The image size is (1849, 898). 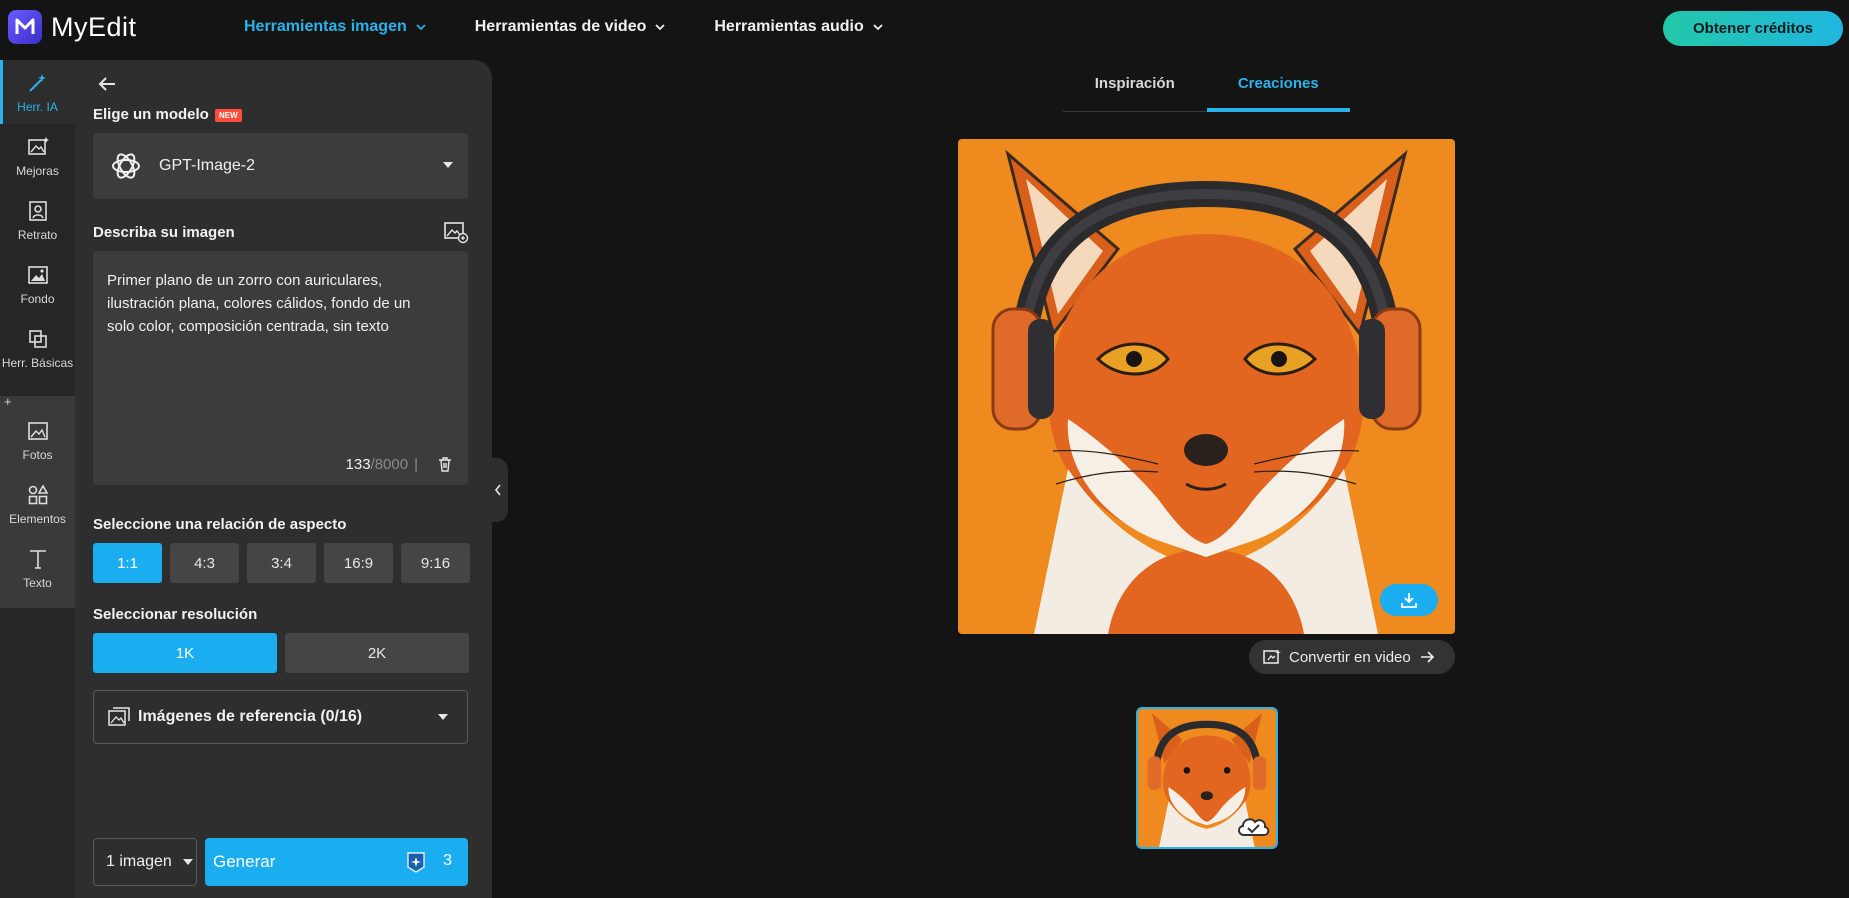 I want to click on crop-icon, so click(x=37, y=338).